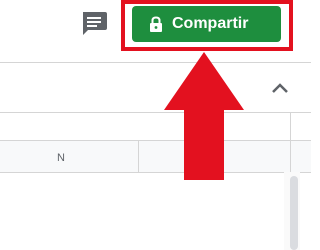  What do you see at coordinates (61, 158) in the screenshot?
I see `column-header-n: N` at bounding box center [61, 158].